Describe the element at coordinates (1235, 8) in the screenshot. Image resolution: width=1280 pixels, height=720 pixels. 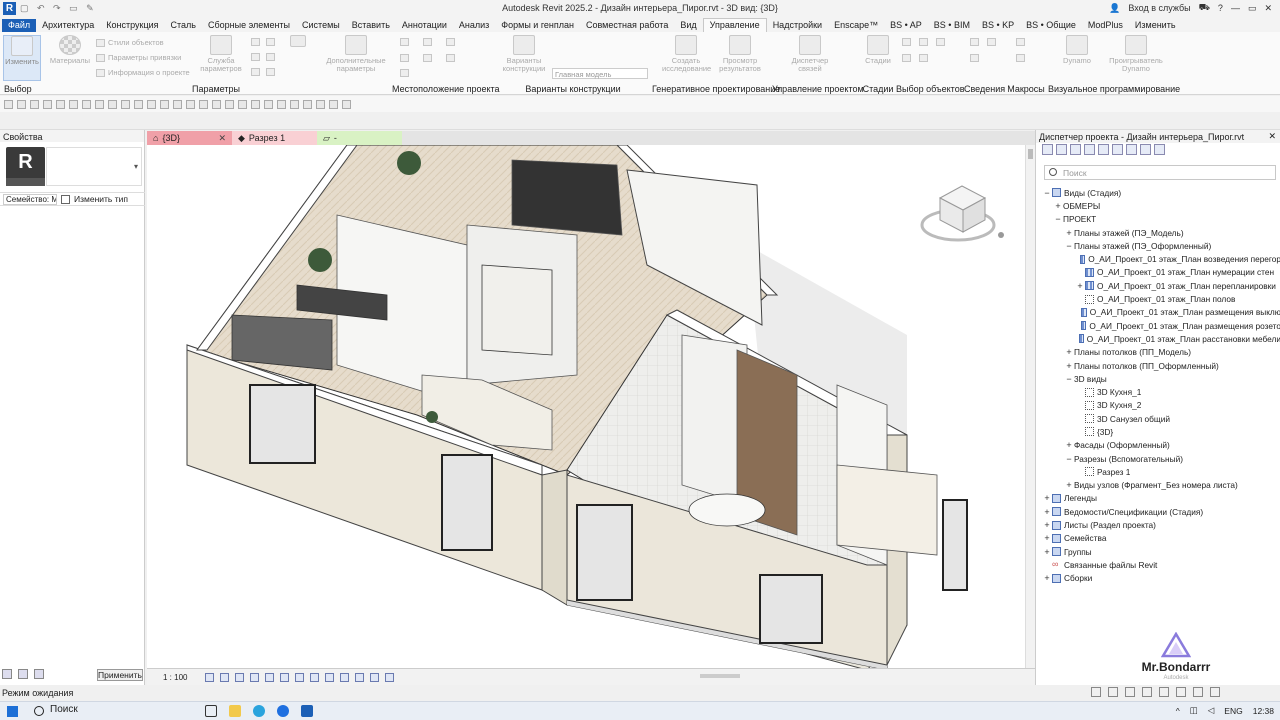
I see `minimize-button: —` at that location.